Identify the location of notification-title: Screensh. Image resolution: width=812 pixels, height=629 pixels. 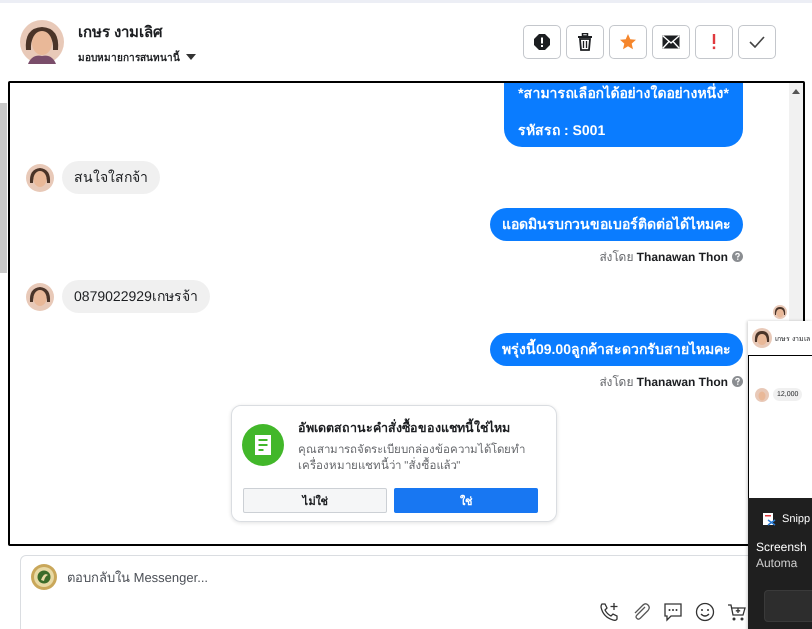
(782, 547).